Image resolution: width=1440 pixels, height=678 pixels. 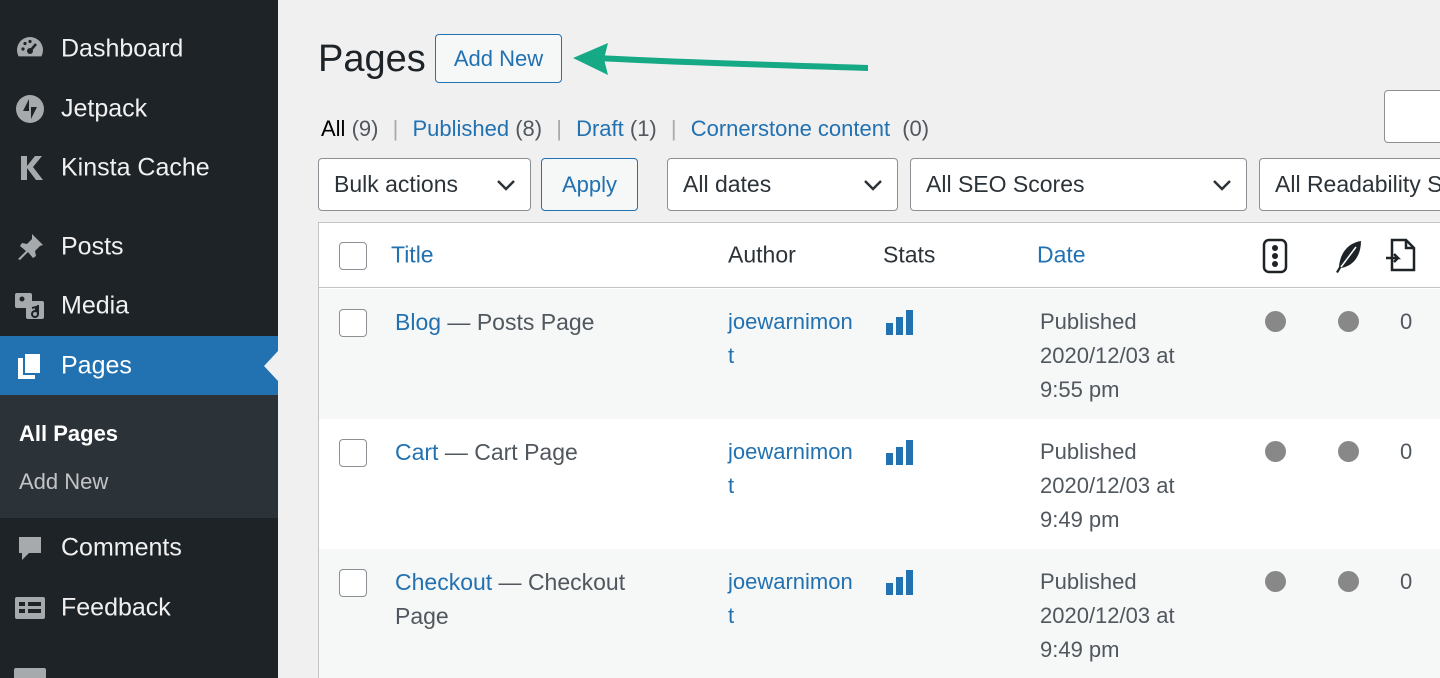 What do you see at coordinates (460, 128) in the screenshot?
I see `filter-published: Published` at bounding box center [460, 128].